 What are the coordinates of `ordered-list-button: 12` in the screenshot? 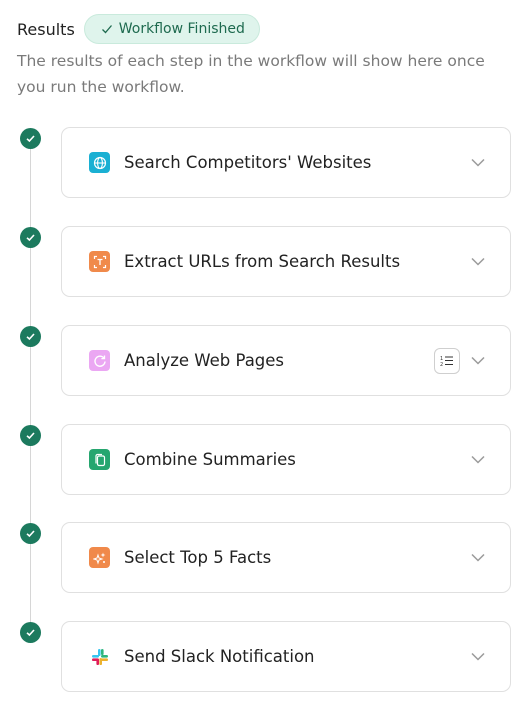 It's located at (447, 360).